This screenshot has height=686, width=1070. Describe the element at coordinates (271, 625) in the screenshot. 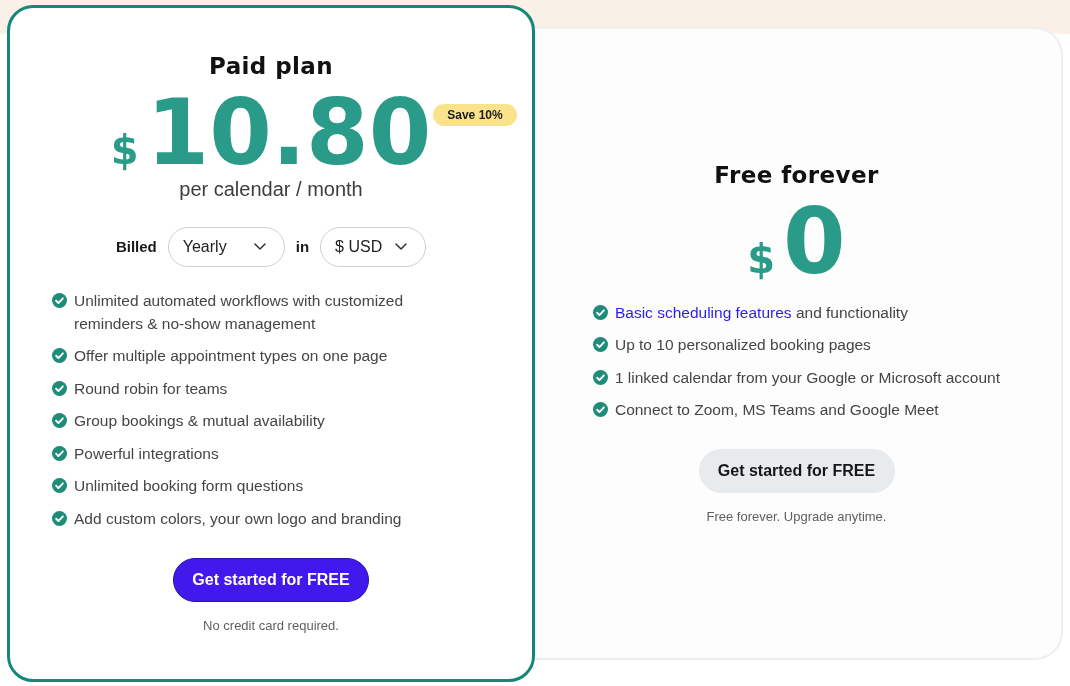

I see `plan-note: No credit card required.` at that location.